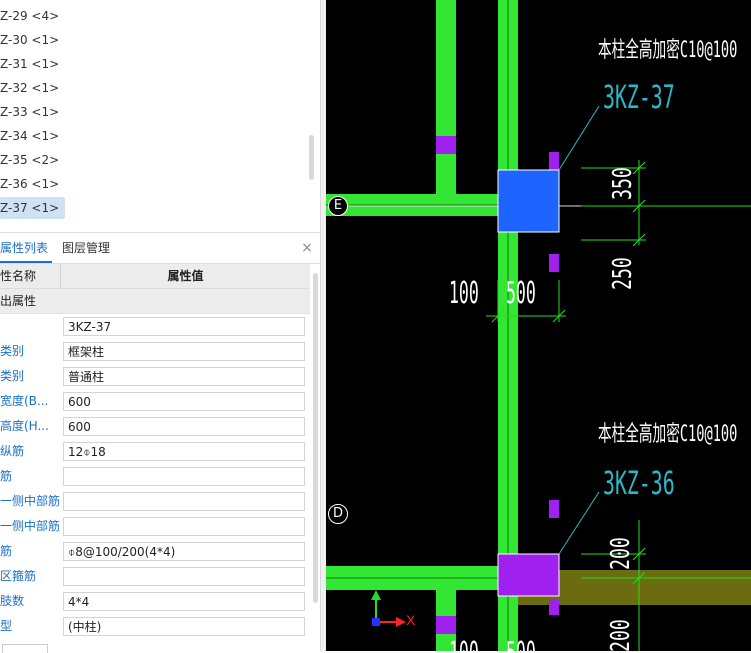 This screenshot has height=653, width=751. I want to click on grid-axis-d: D, so click(338, 514).